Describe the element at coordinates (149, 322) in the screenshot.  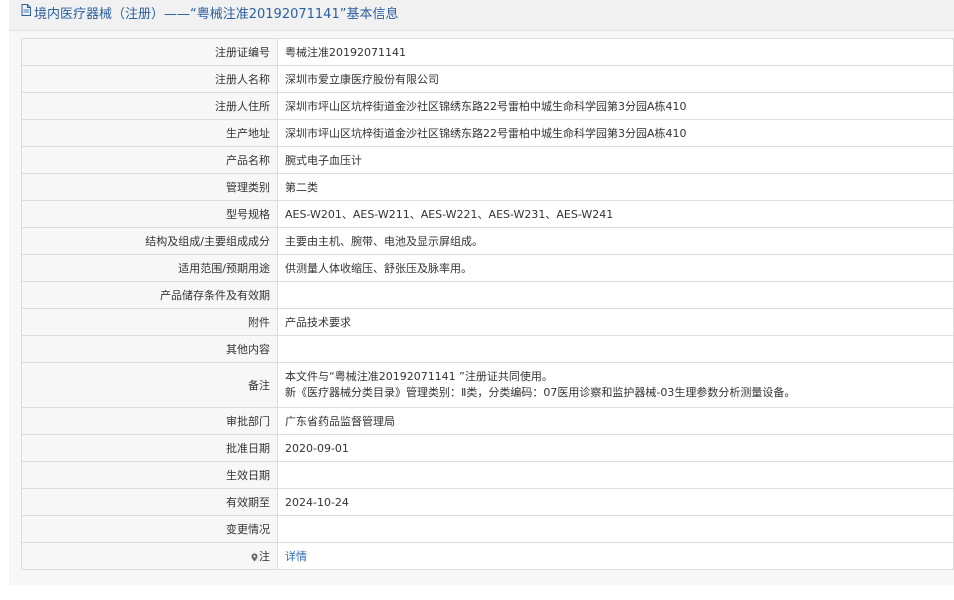
I see `row-label: 附件` at that location.